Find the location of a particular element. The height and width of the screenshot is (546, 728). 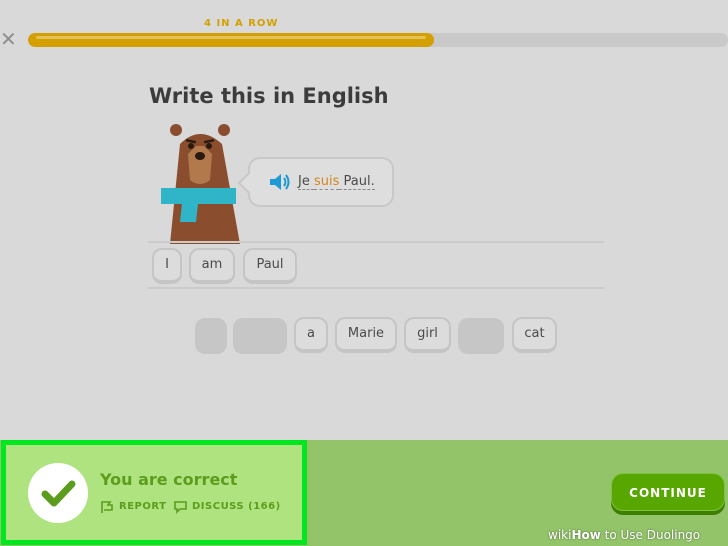

discuss-link: DISCUSS (166) is located at coordinates (236, 506).